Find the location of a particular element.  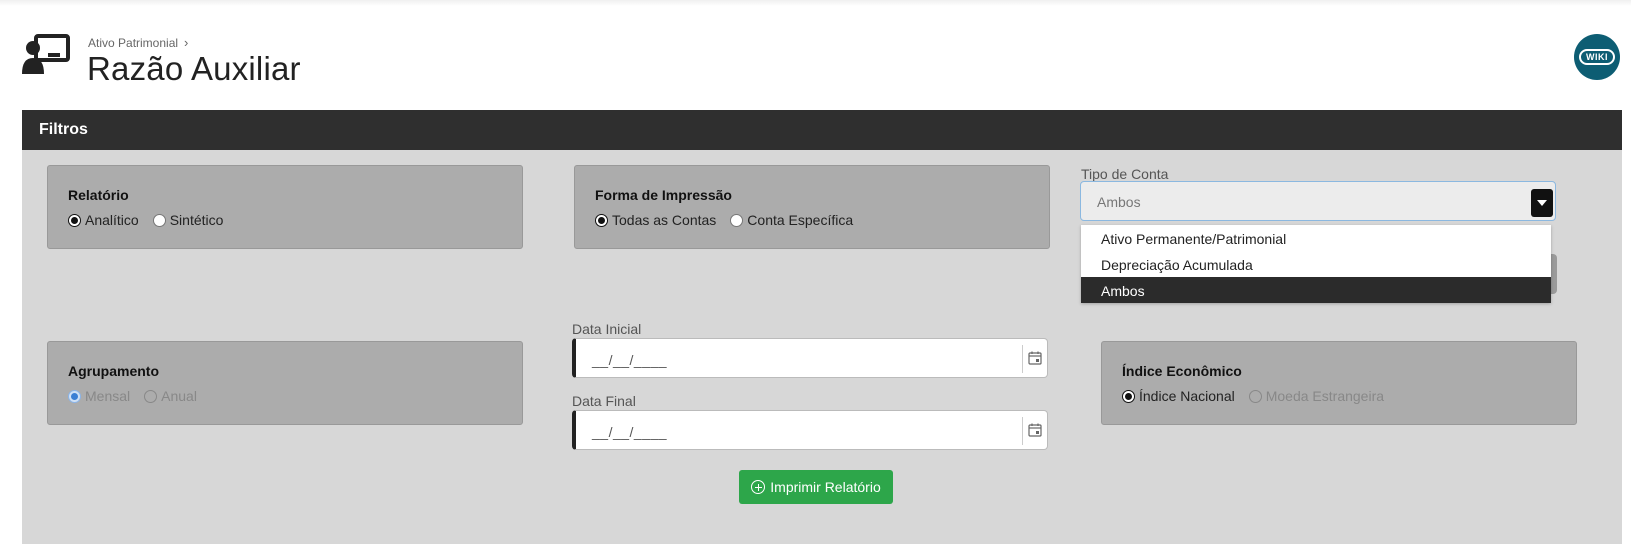

data-final-input: __/__/____ is located at coordinates (810, 430).